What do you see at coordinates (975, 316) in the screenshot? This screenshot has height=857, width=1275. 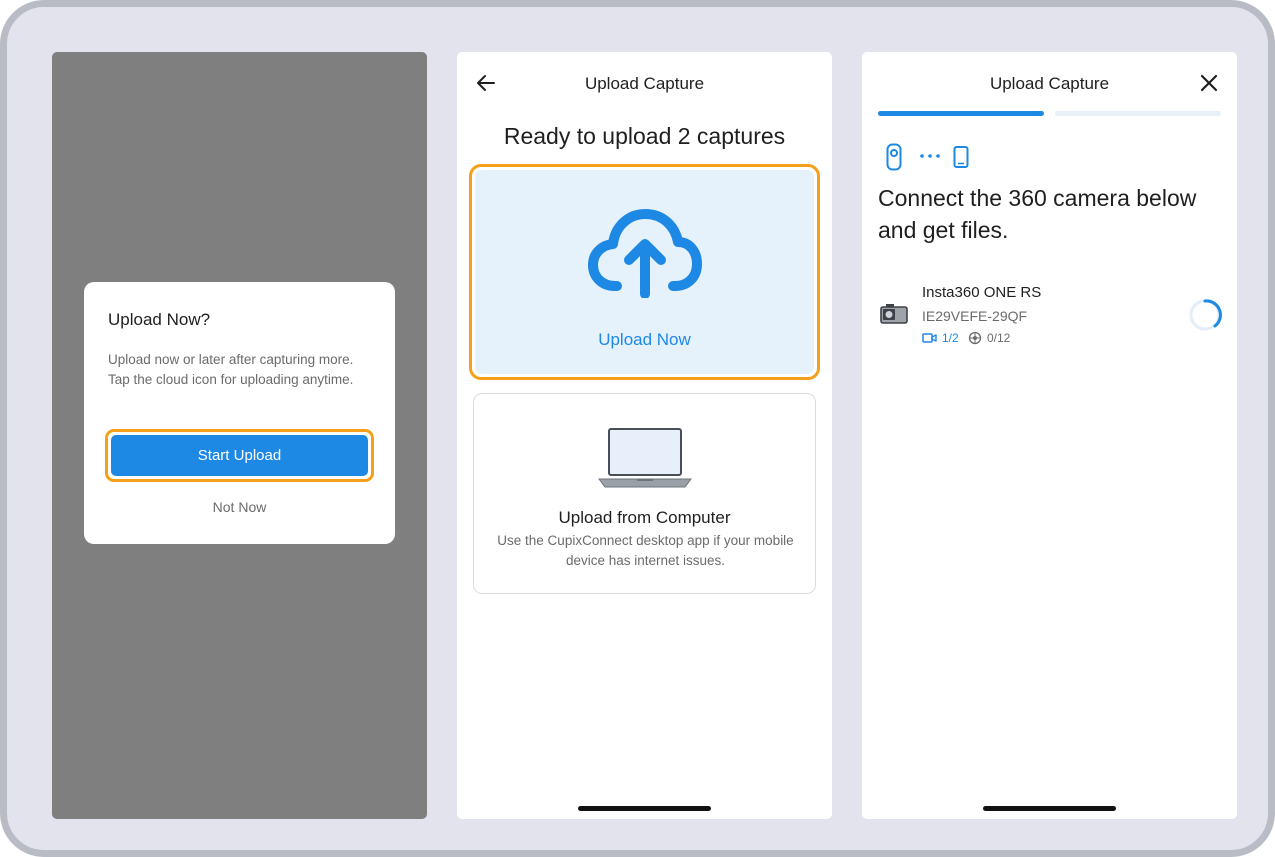 I see `device-serial: IE29VEFE-29QF` at bounding box center [975, 316].